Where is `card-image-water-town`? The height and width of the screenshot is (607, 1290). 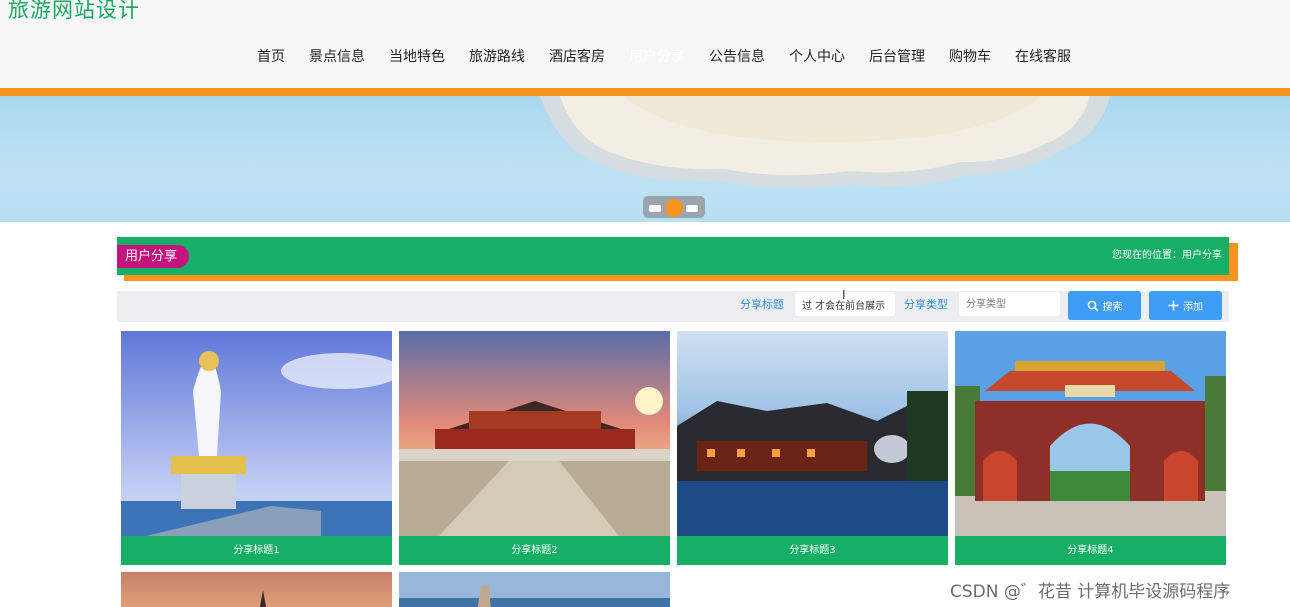
card-image-water-town is located at coordinates (812, 433).